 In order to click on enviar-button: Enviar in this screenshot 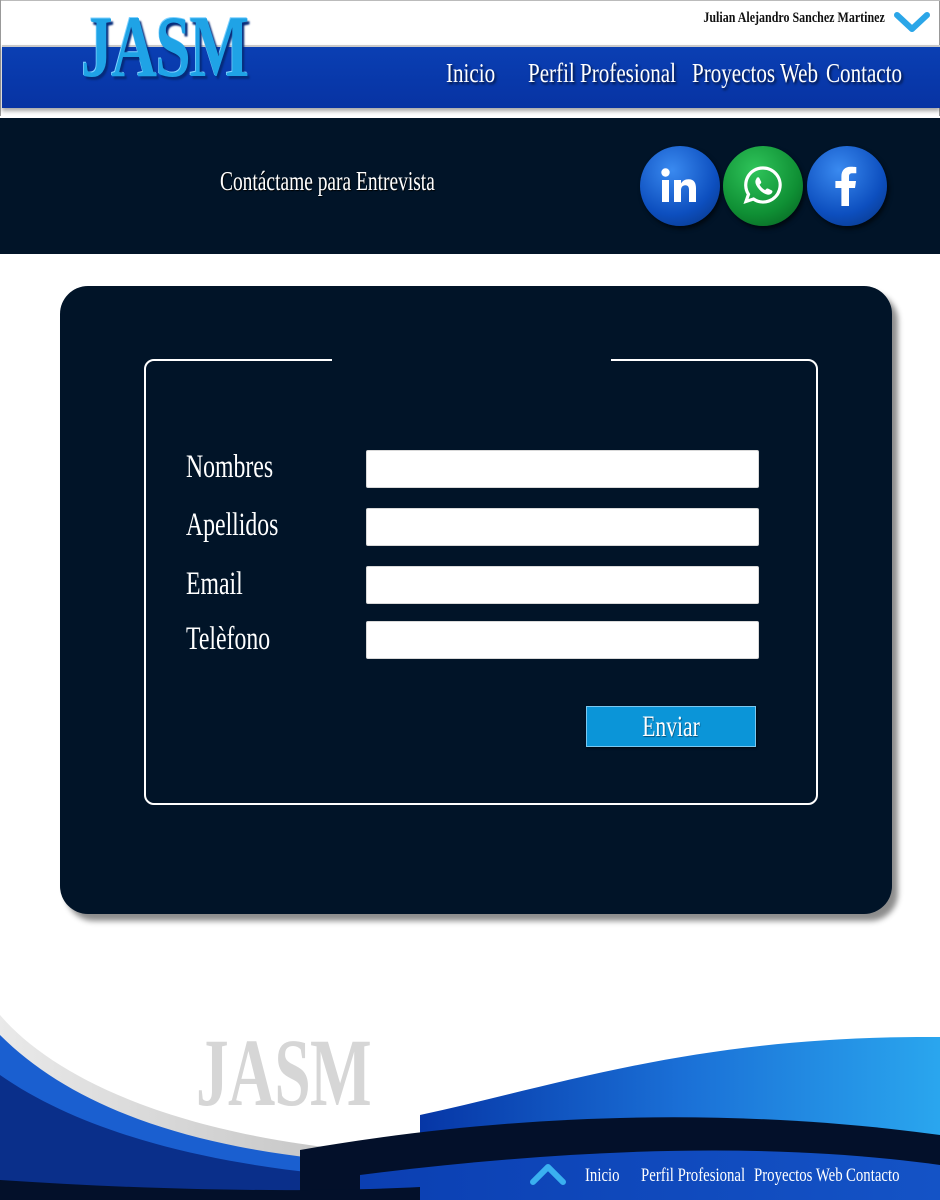, I will do `click(671, 726)`.